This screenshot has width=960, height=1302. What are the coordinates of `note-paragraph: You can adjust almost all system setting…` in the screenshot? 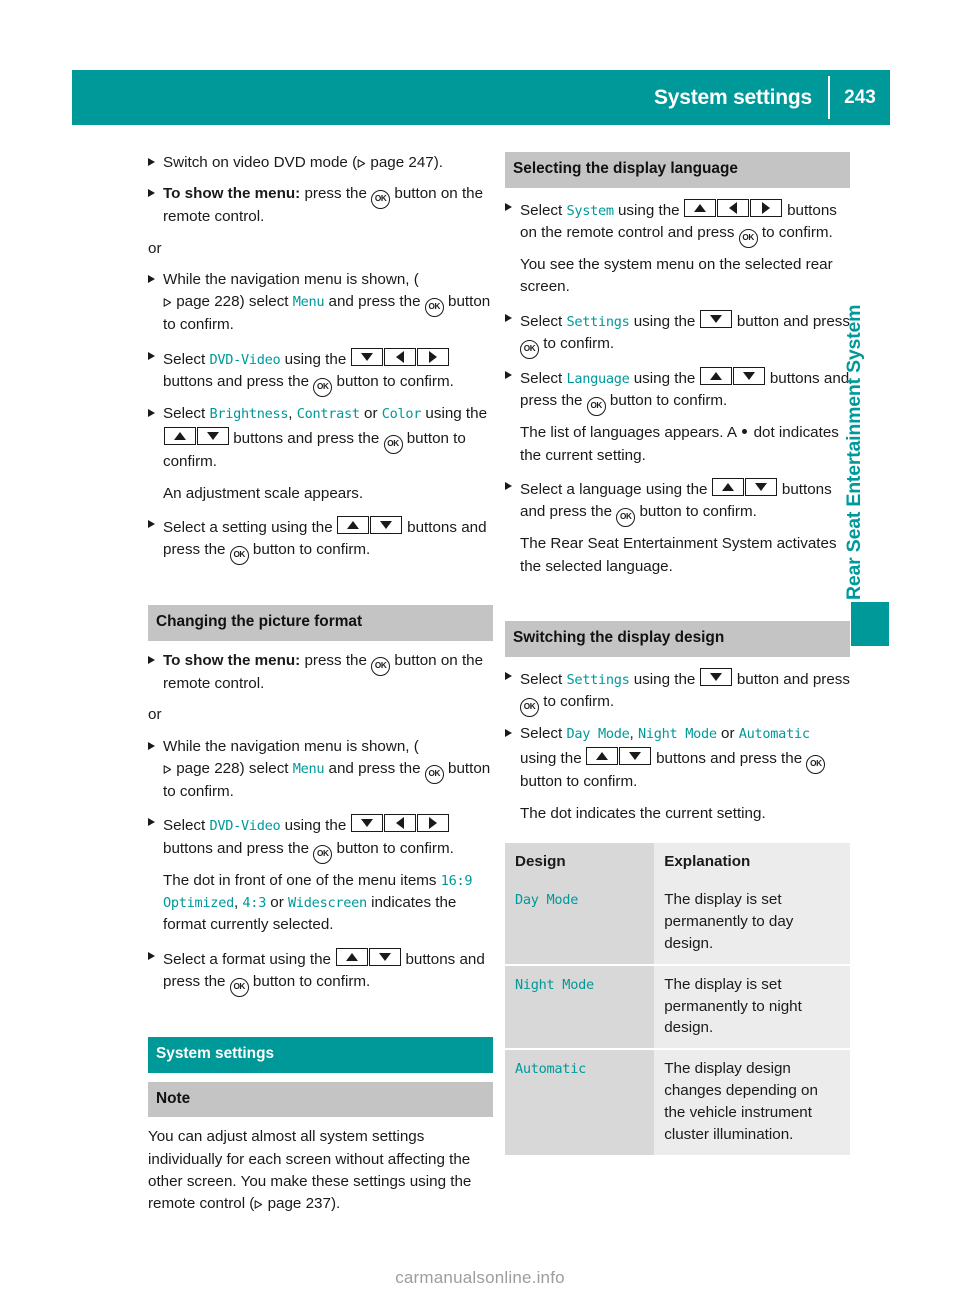 It's located at (310, 1170).